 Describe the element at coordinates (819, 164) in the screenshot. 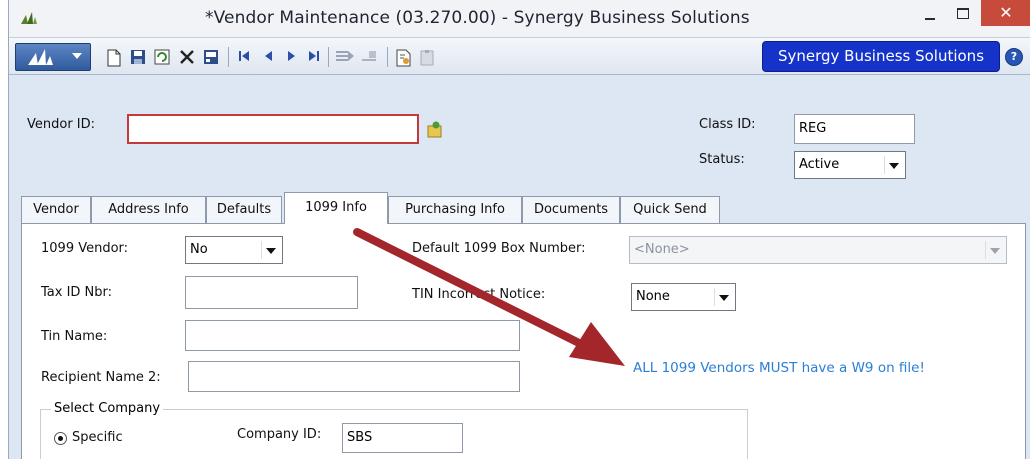

I see `status-value: Active` at that location.